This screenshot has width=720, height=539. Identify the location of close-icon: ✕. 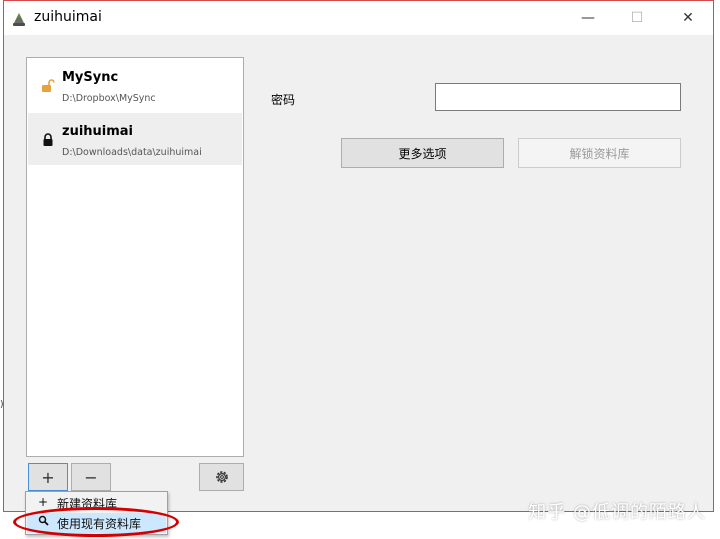
(688, 18).